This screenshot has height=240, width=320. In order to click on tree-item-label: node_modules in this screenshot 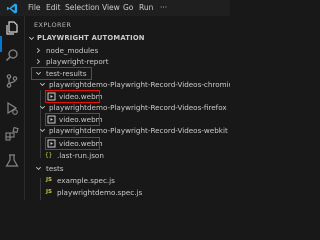, I will do `click(72, 50)`.